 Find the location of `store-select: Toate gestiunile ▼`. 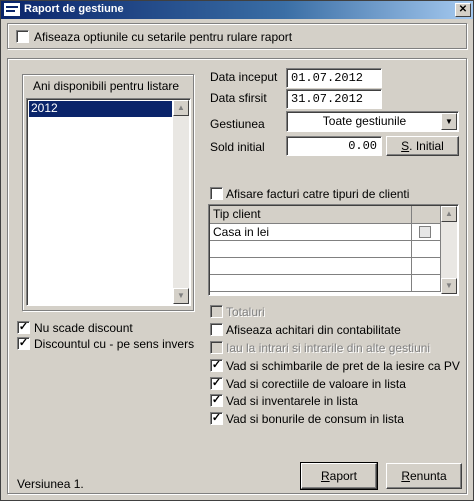

store-select: Toate gestiunile ▼ is located at coordinates (372, 121).